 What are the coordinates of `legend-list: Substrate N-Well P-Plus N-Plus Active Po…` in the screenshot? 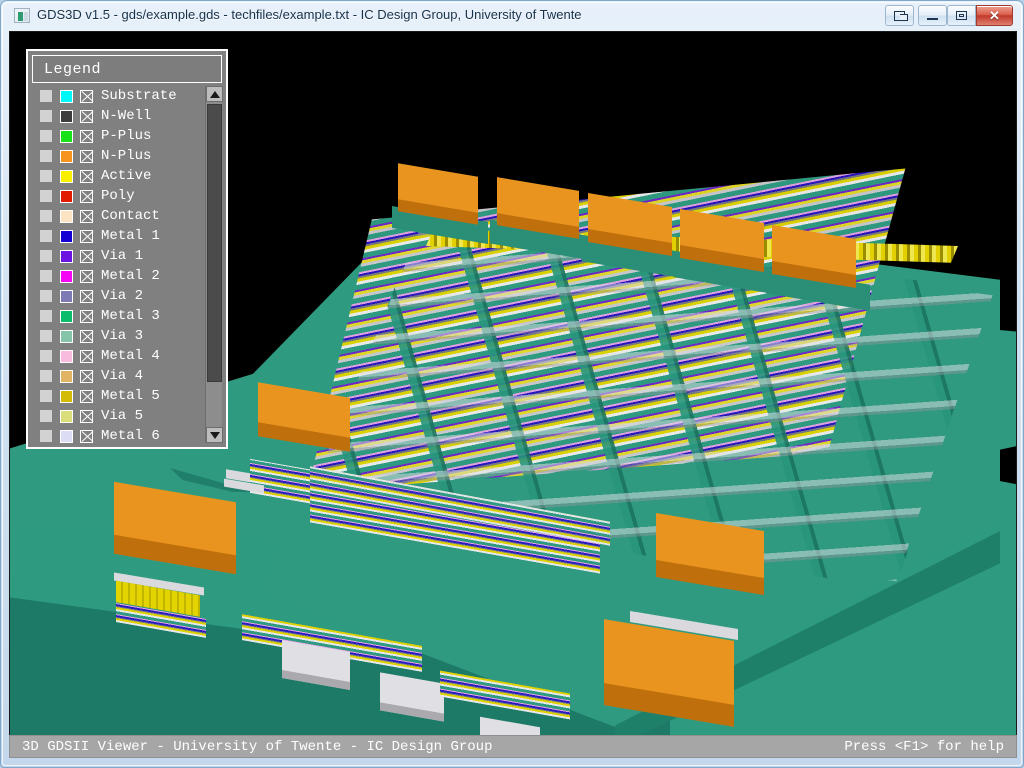 It's located at (120, 264).